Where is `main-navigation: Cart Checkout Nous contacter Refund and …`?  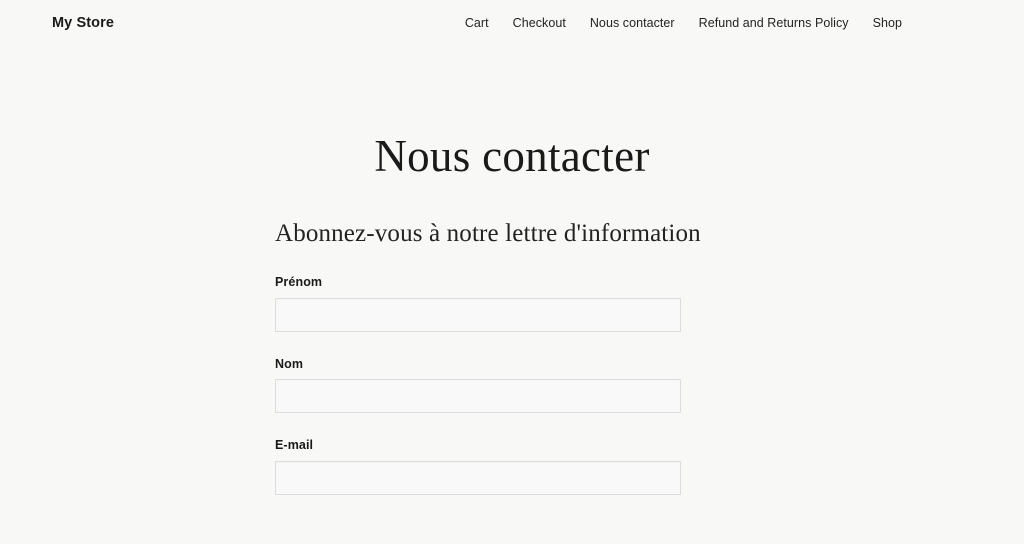 main-navigation: Cart Checkout Nous contacter Refund and … is located at coordinates (683, 23).